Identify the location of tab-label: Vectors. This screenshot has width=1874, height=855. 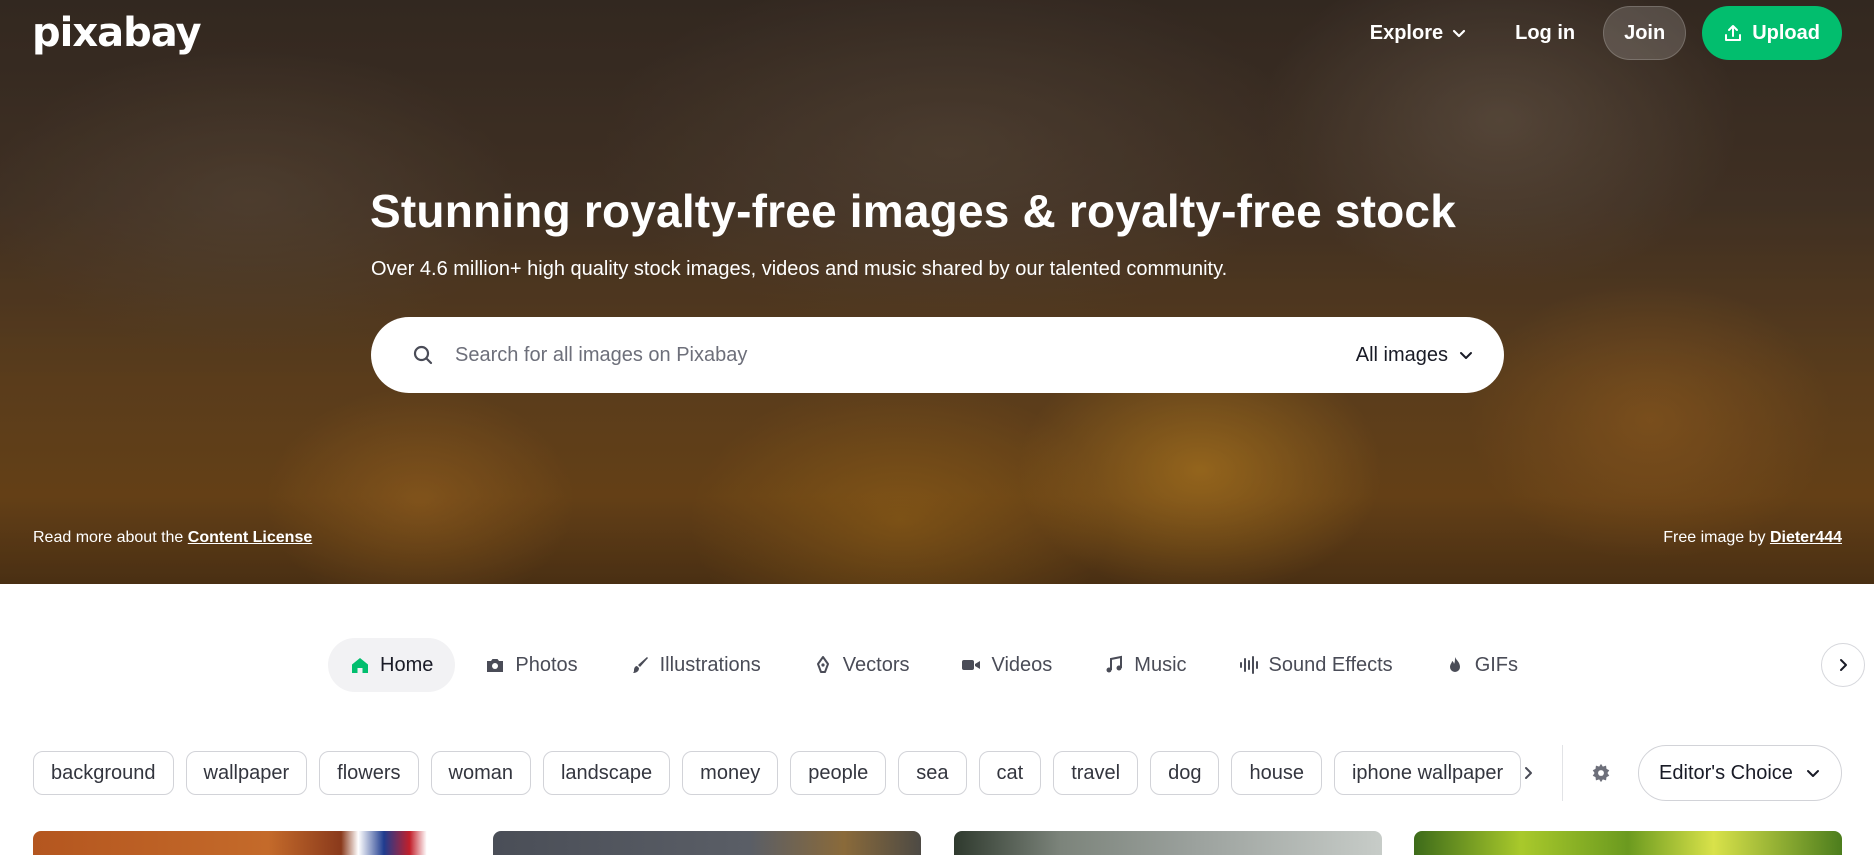
(876, 664).